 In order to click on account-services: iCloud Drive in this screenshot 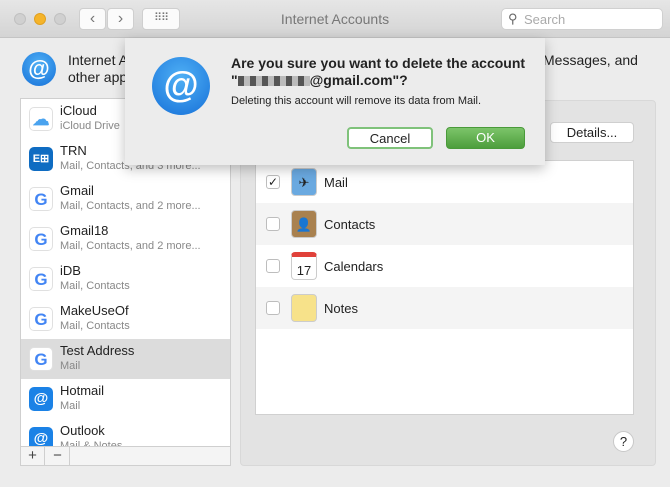, I will do `click(90, 126)`.